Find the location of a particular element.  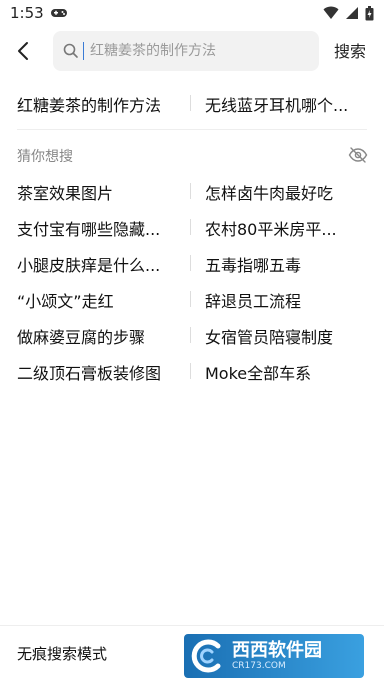

suggestions-title: 猜你想搜 is located at coordinates (45, 157).